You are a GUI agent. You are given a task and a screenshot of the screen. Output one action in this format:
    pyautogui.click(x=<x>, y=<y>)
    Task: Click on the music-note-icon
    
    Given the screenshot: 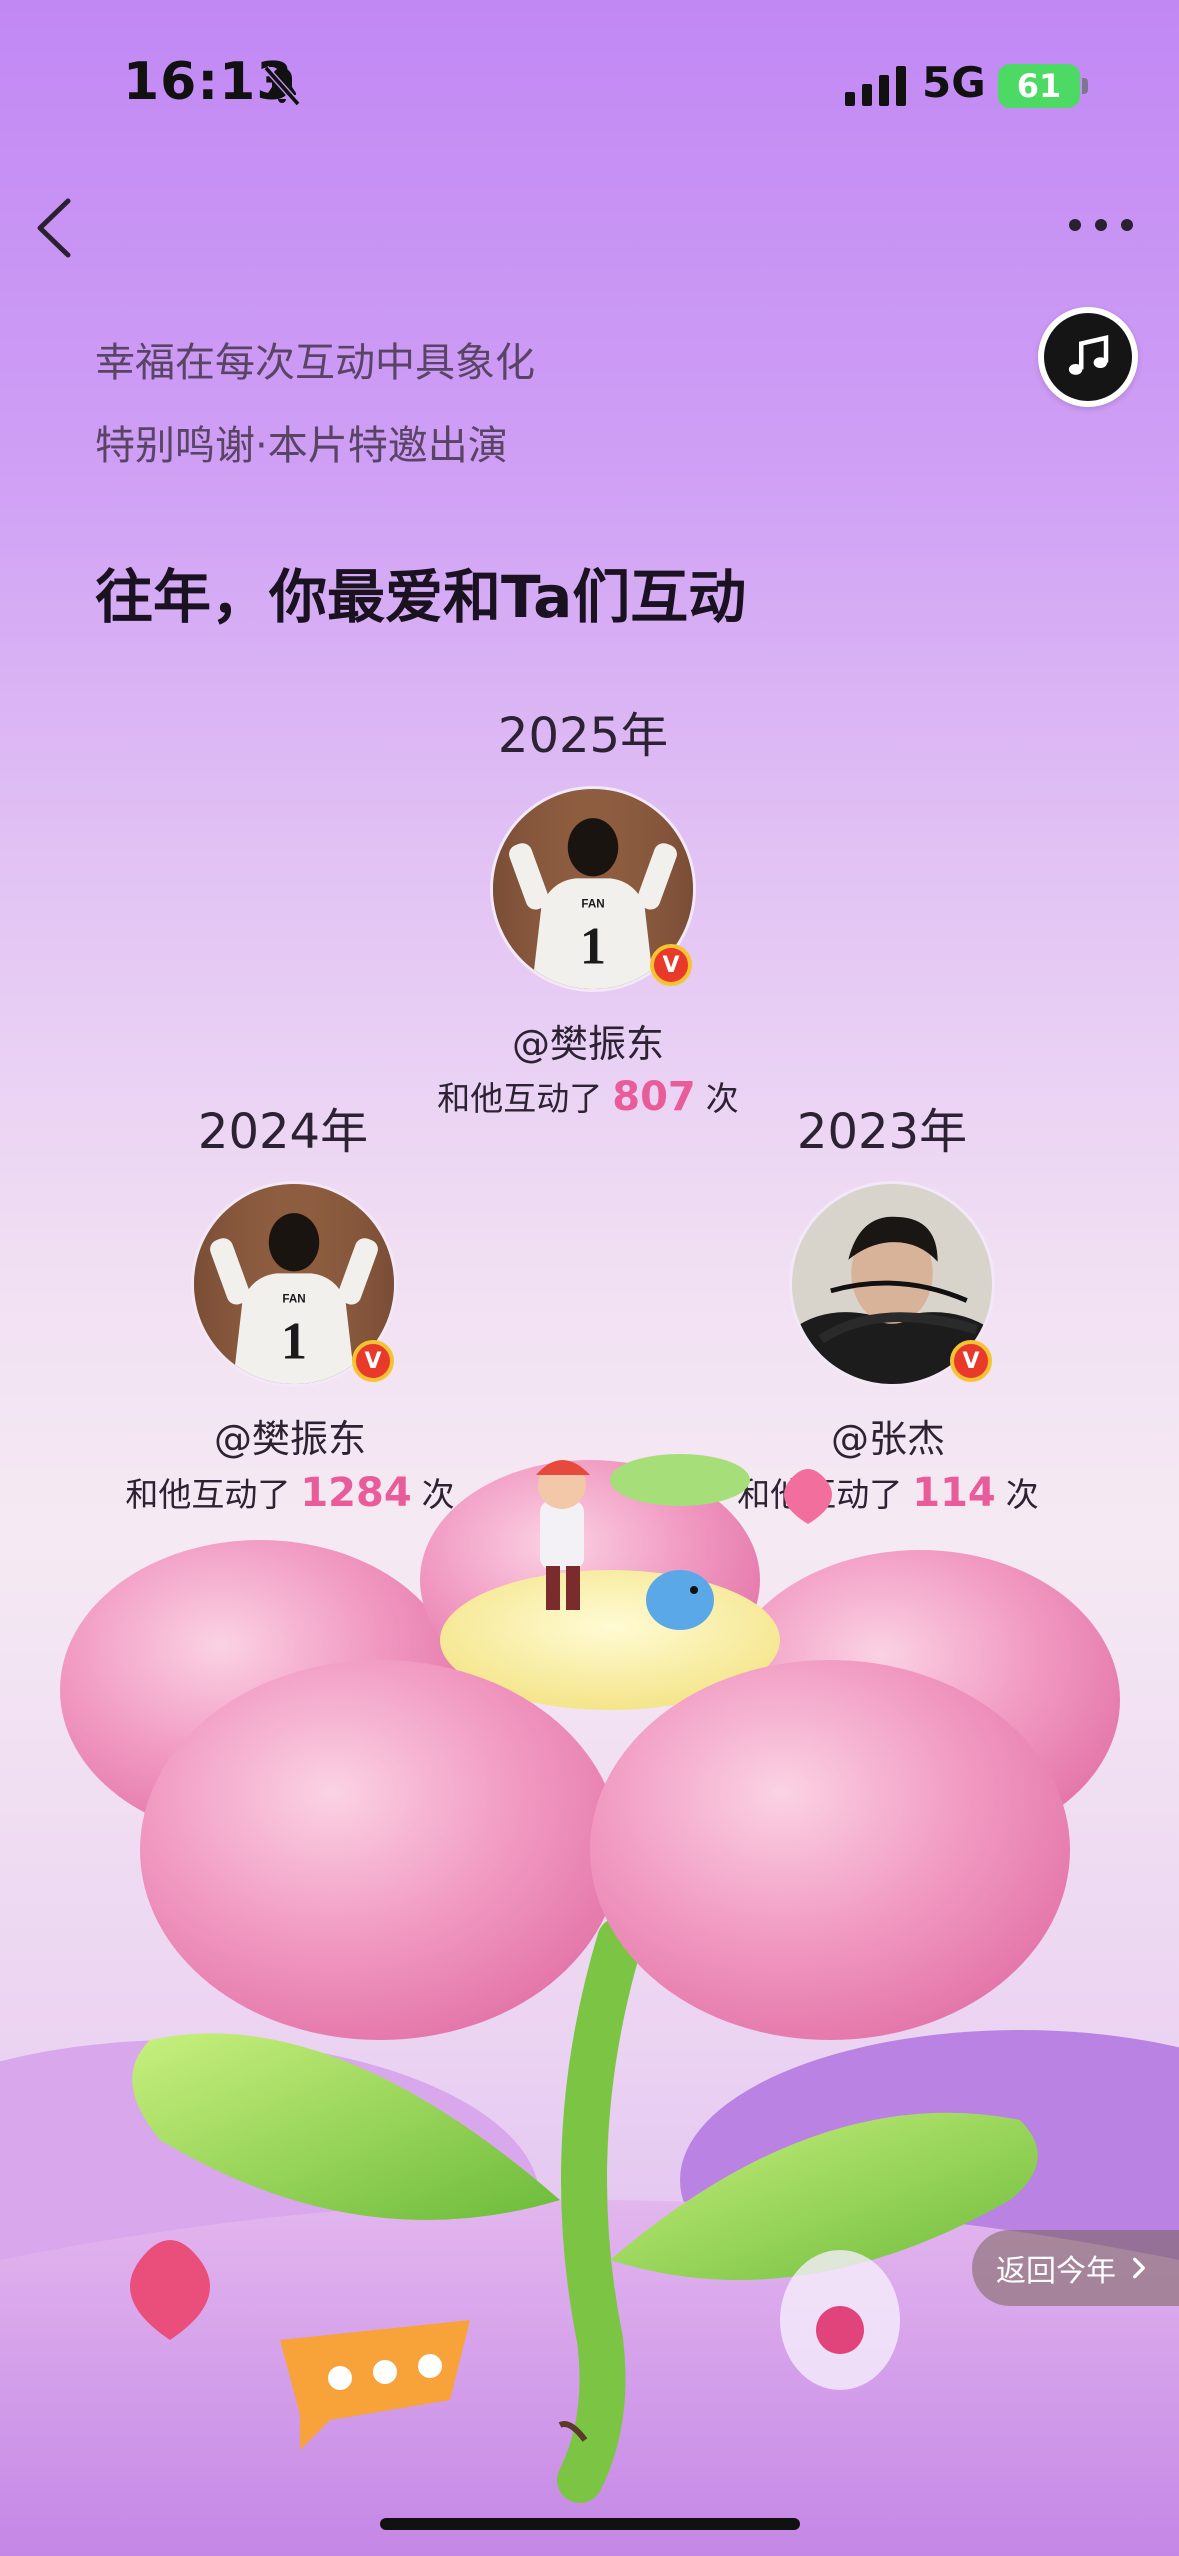 What is the action you would take?
    pyautogui.click(x=1088, y=355)
    